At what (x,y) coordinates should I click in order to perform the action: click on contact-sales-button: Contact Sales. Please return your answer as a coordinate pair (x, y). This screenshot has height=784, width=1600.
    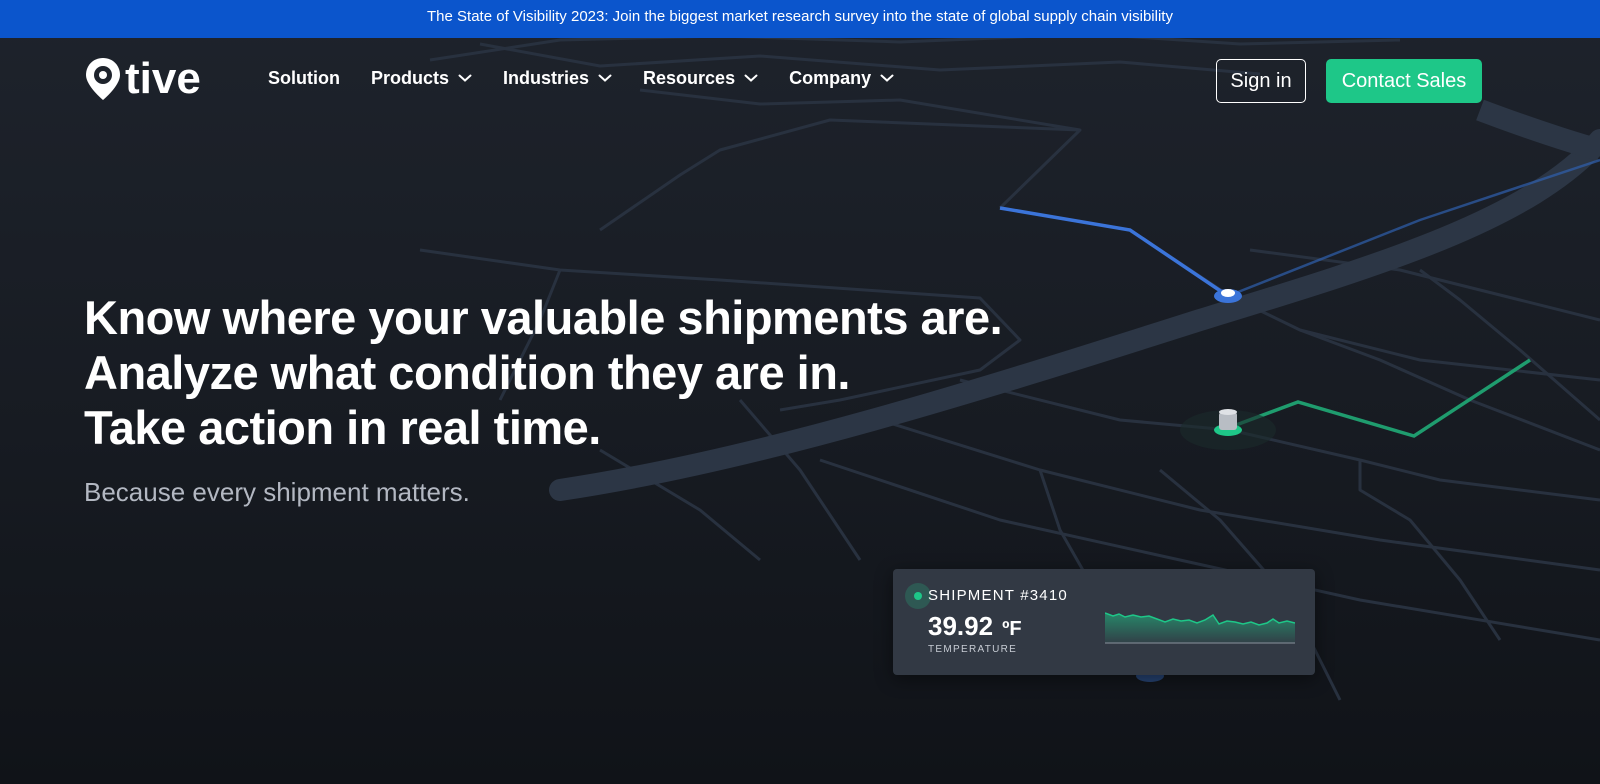
    Looking at the image, I should click on (1404, 81).